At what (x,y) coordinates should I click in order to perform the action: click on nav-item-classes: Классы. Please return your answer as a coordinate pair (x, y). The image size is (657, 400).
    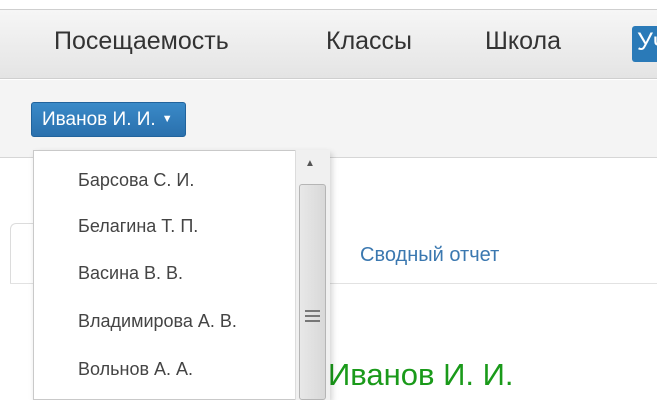
    Looking at the image, I should click on (369, 41).